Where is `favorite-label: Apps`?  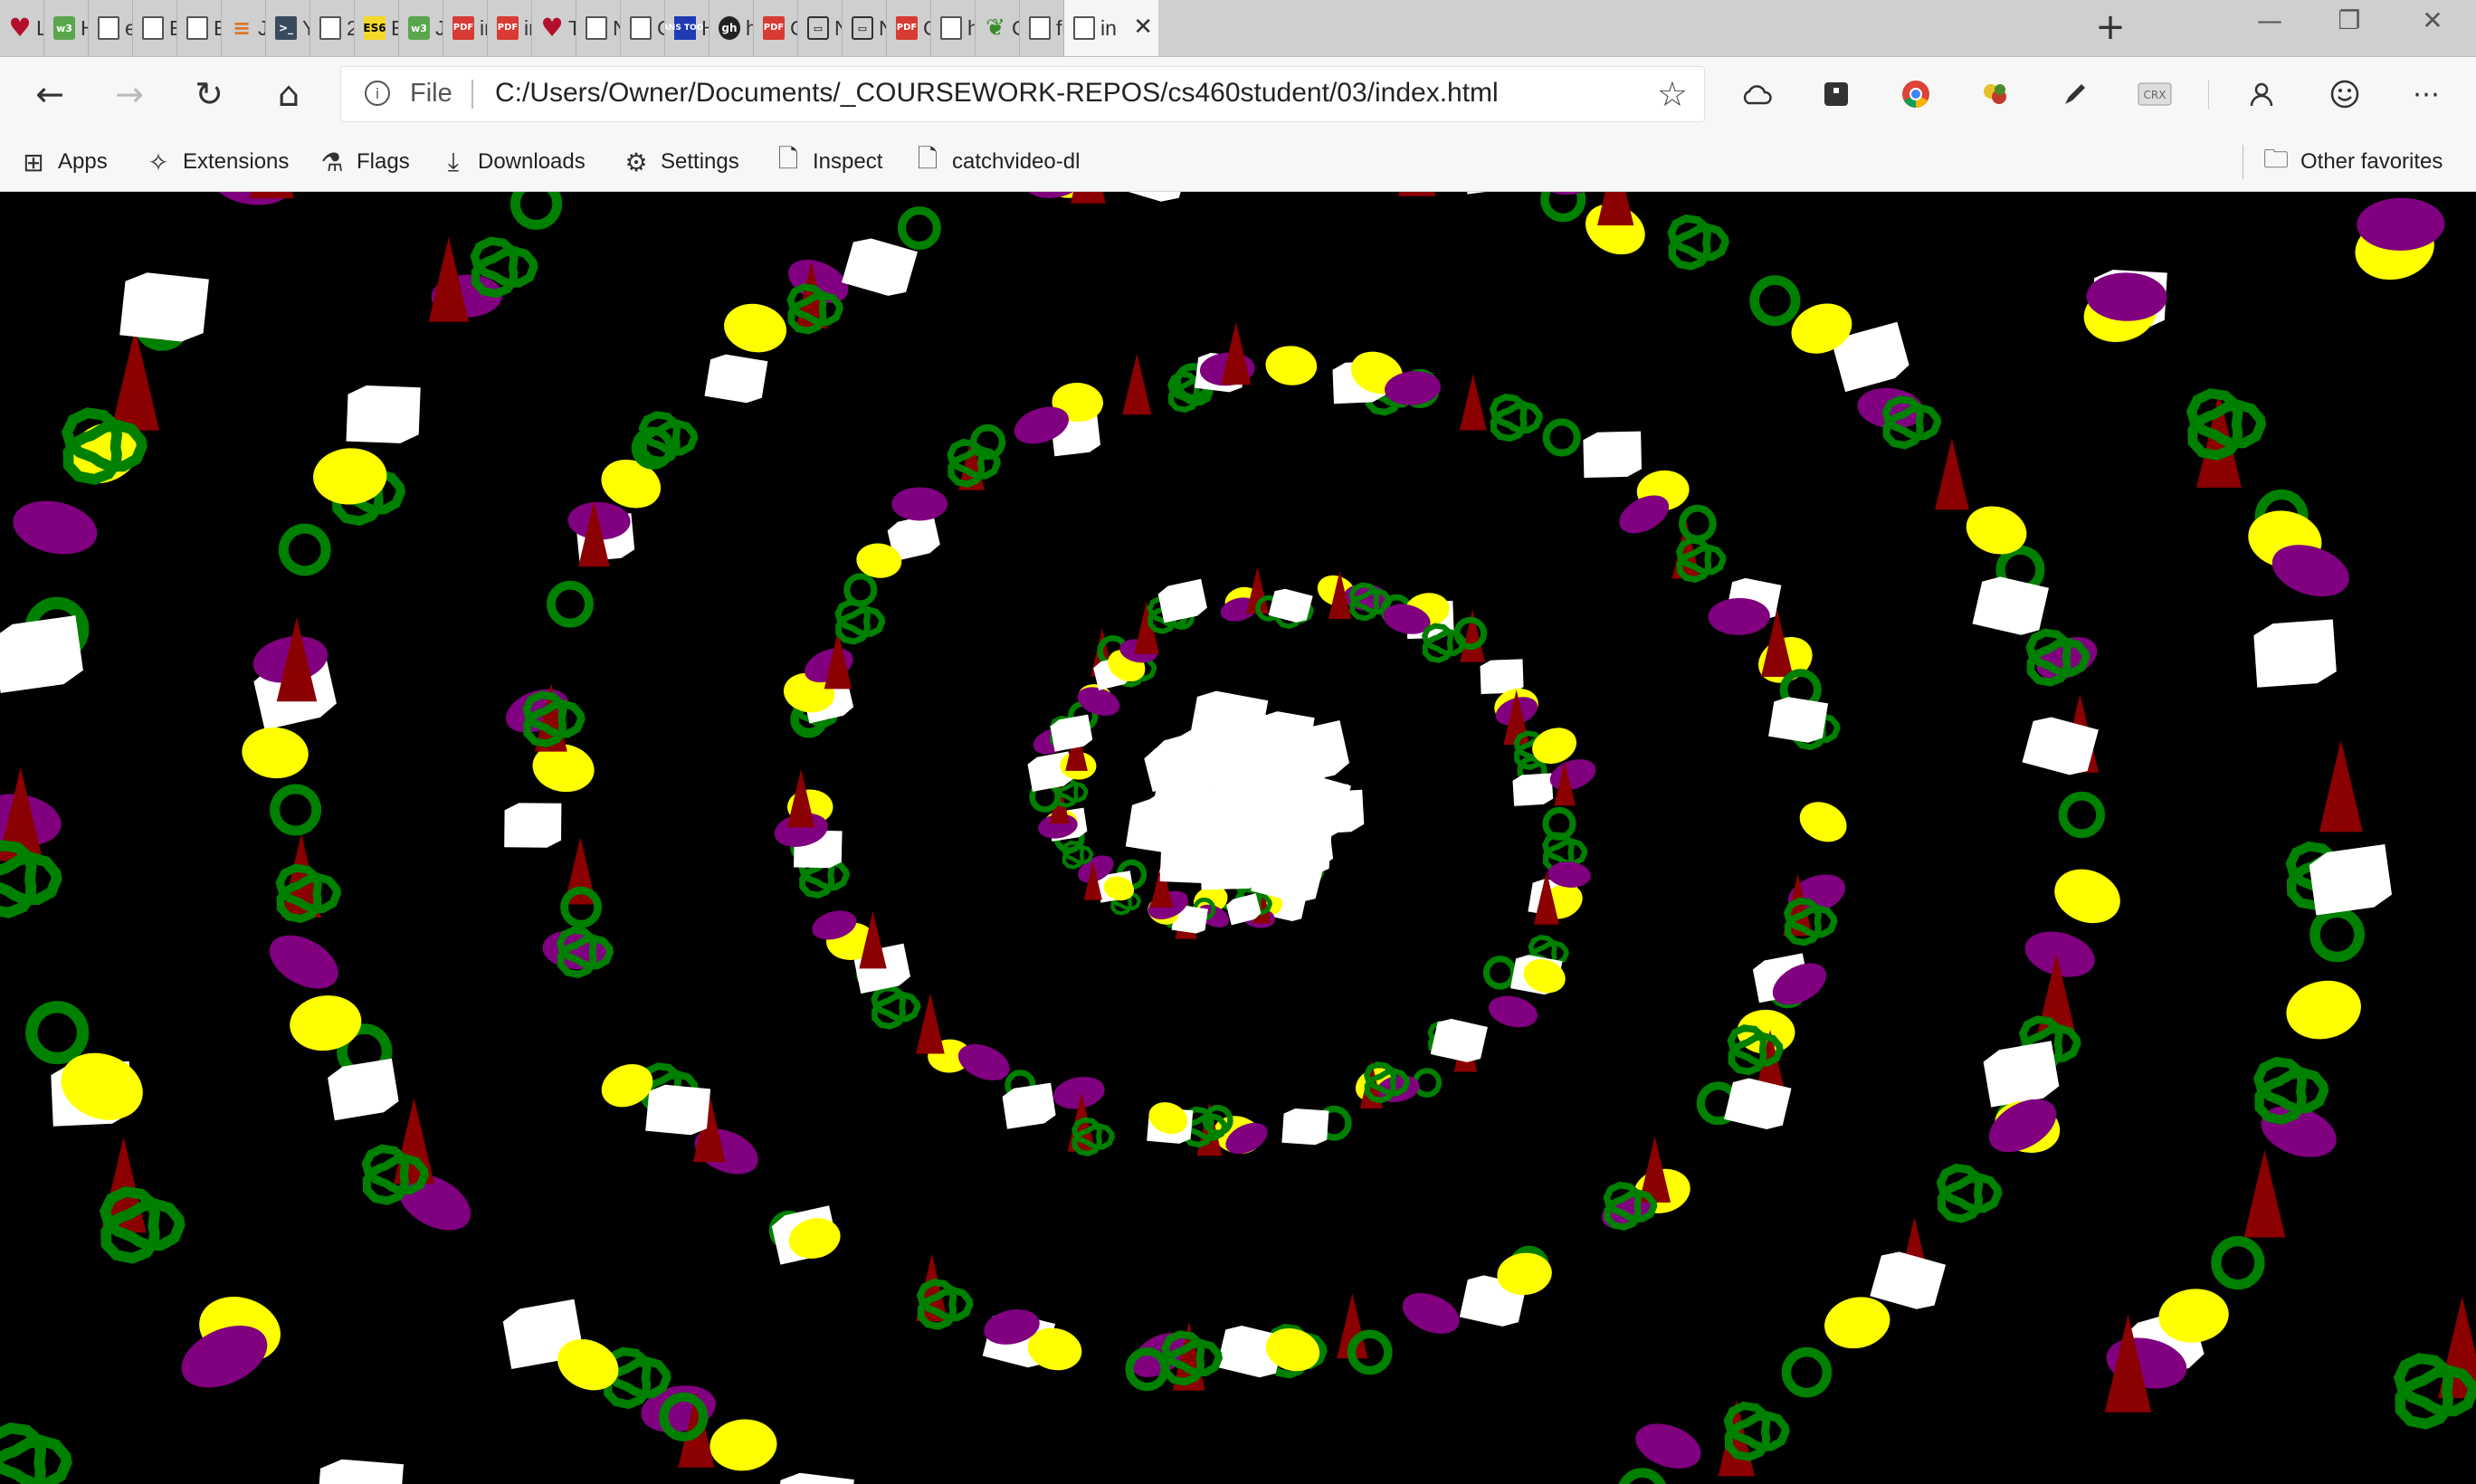 favorite-label: Apps is located at coordinates (83, 161).